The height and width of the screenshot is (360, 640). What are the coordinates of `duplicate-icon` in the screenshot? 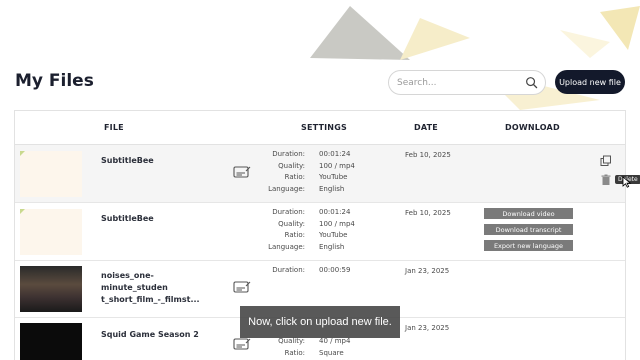 It's located at (606, 161).